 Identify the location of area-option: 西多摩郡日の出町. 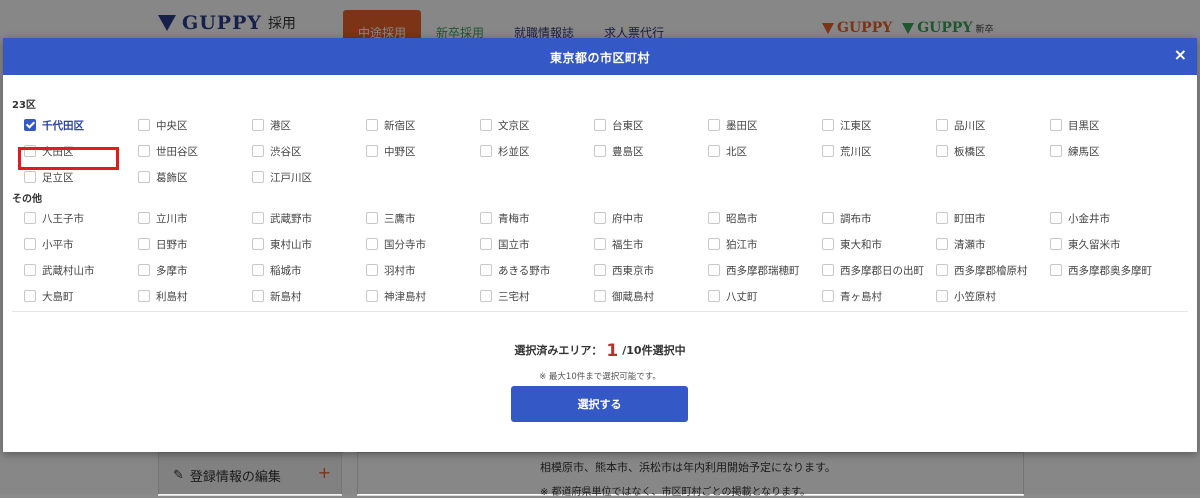
(873, 270).